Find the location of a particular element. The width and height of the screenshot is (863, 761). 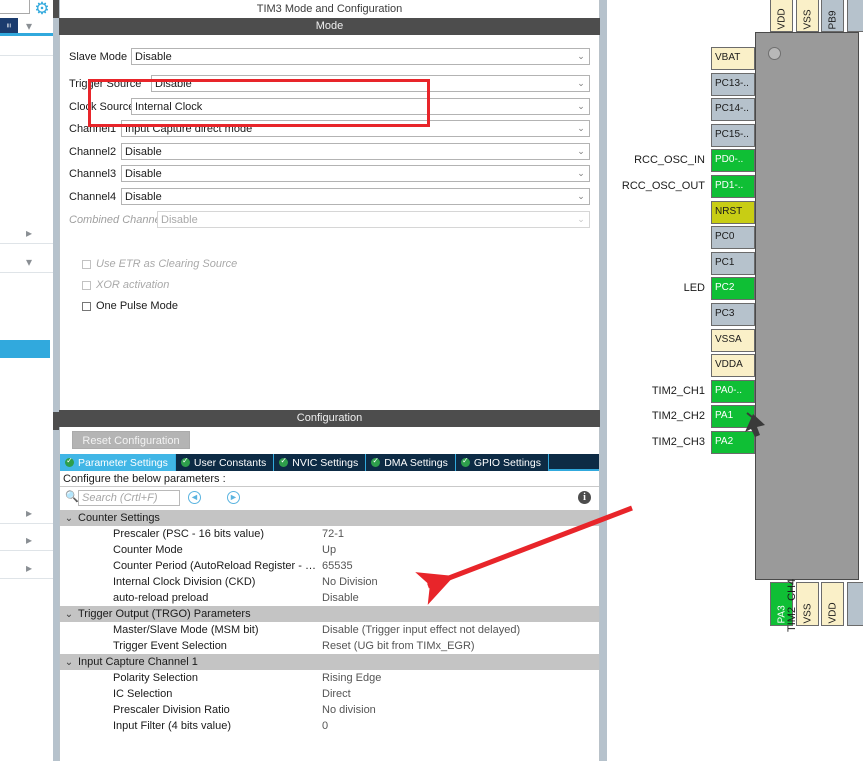

parameter-row: Polarity Selection Rising Edge is located at coordinates (329, 678).